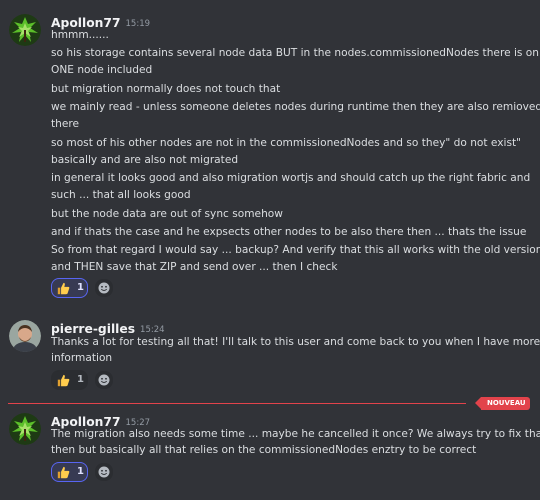 This screenshot has width=540, height=500. I want to click on message-line: information, so click(82, 358).